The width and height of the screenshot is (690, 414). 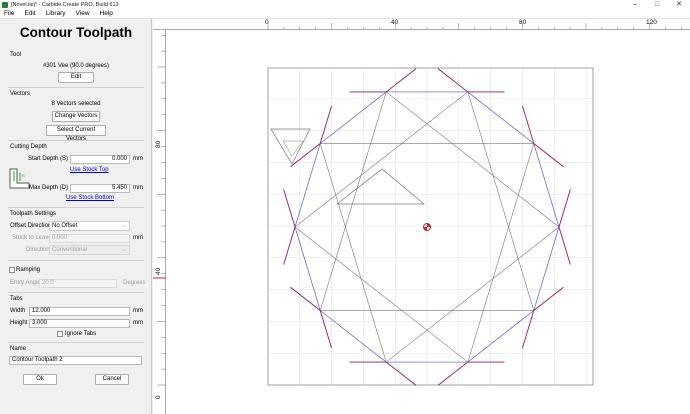 I want to click on ramping-checkbox, so click(x=12, y=270).